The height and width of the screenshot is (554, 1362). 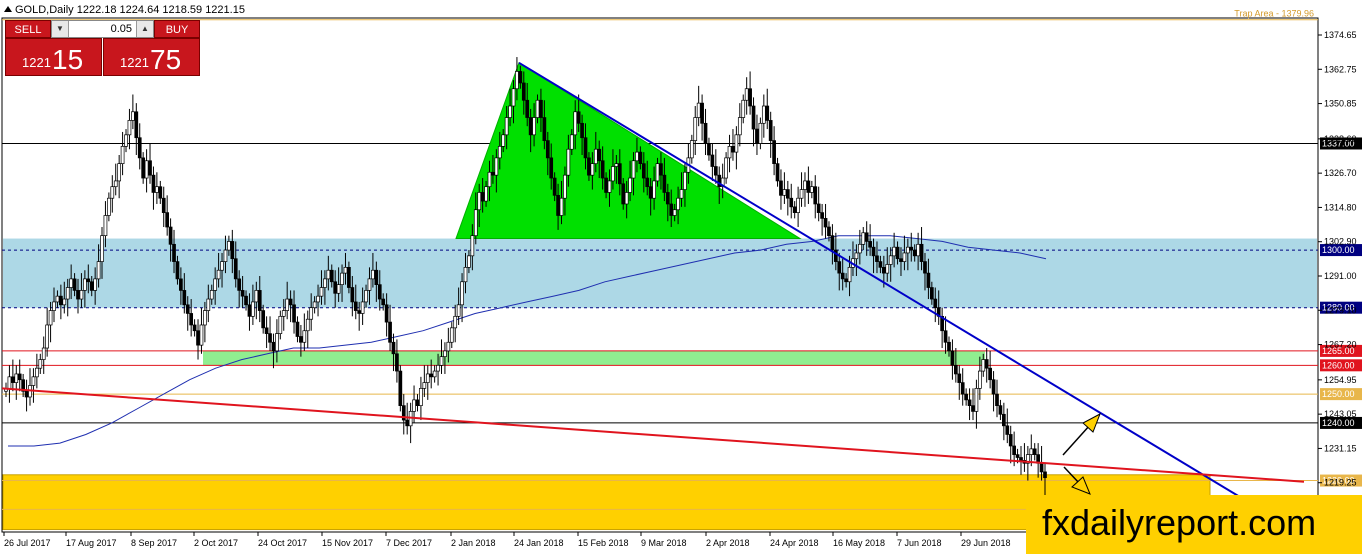 I want to click on x-tick-label: 24 Oct 2017, so click(x=282, y=543).